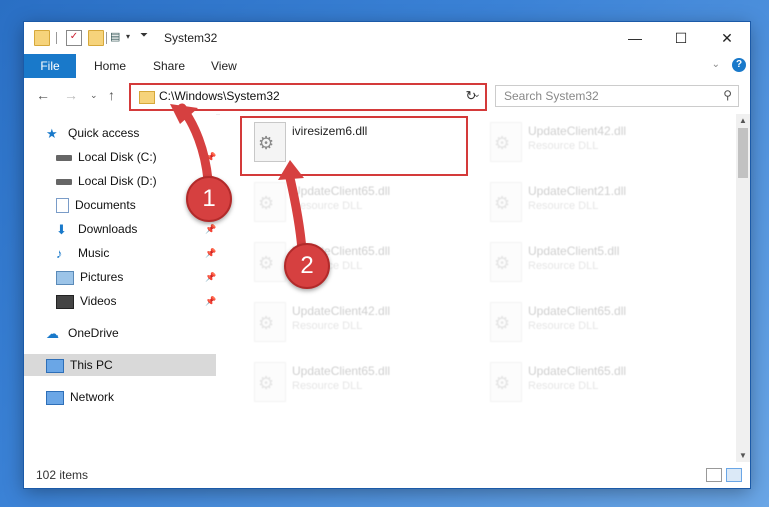 The height and width of the screenshot is (507, 769). I want to click on maximize-button: ☐, so click(681, 38).